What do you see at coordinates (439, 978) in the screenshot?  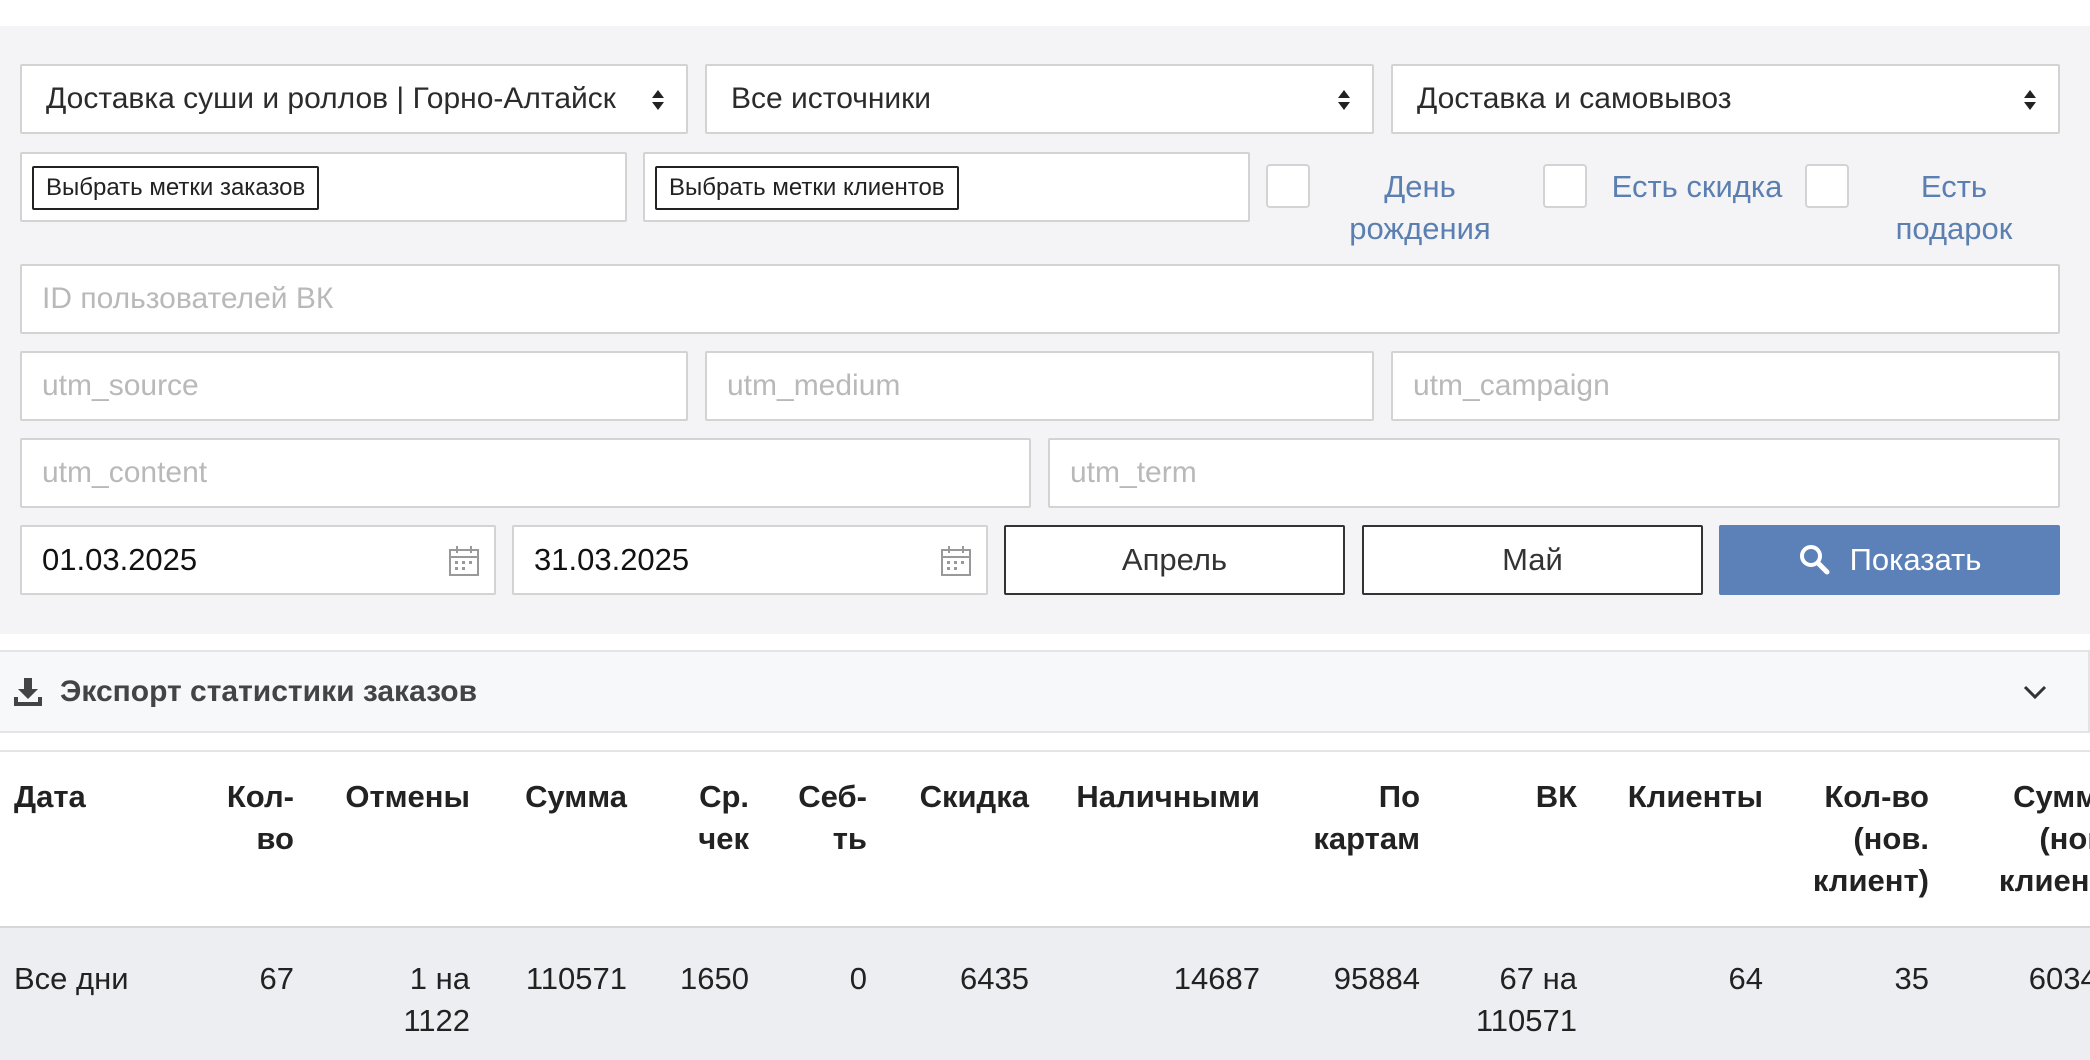 I see `cell-cancels-line1: 1 на` at bounding box center [439, 978].